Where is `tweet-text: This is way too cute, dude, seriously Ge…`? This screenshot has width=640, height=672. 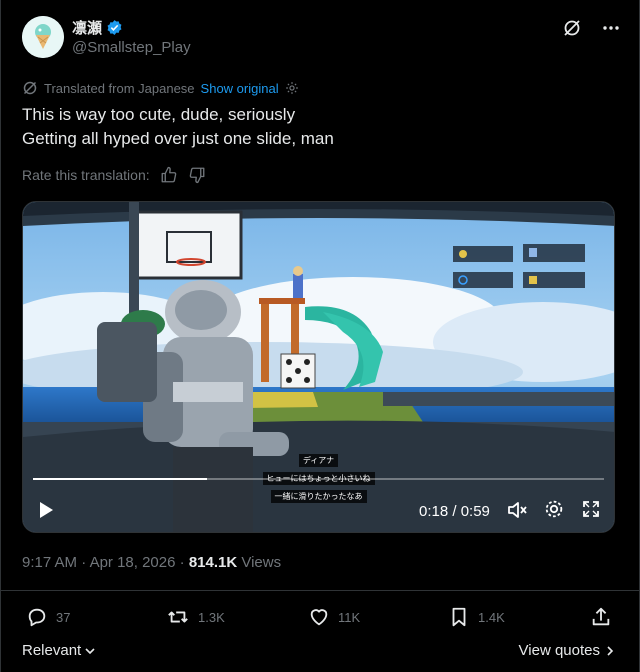
tweet-text: This is way too cute, dude, seriously Ge… is located at coordinates (178, 126).